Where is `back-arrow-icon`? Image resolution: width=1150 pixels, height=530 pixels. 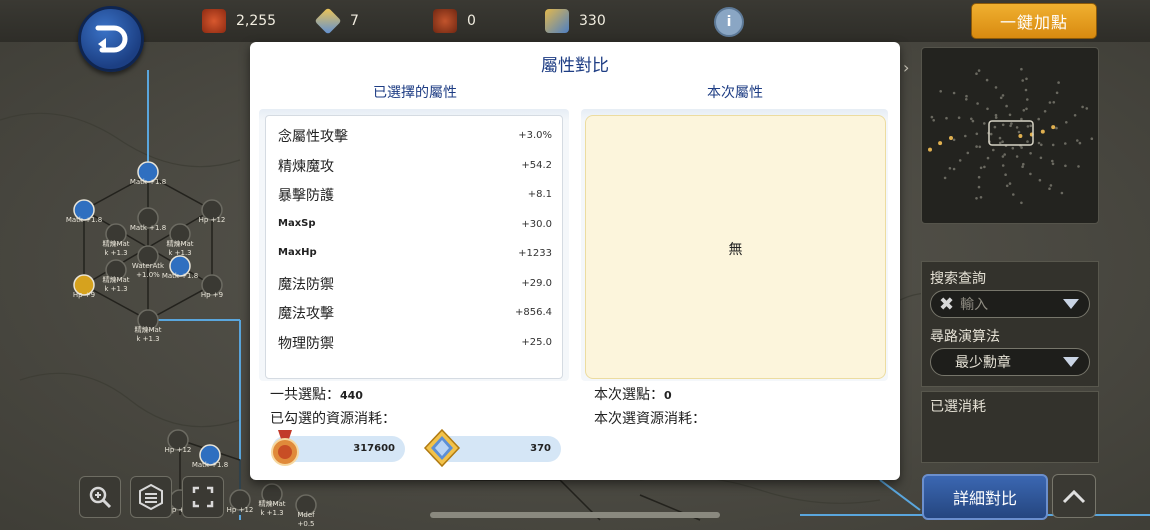
back-arrow-icon is located at coordinates (111, 39).